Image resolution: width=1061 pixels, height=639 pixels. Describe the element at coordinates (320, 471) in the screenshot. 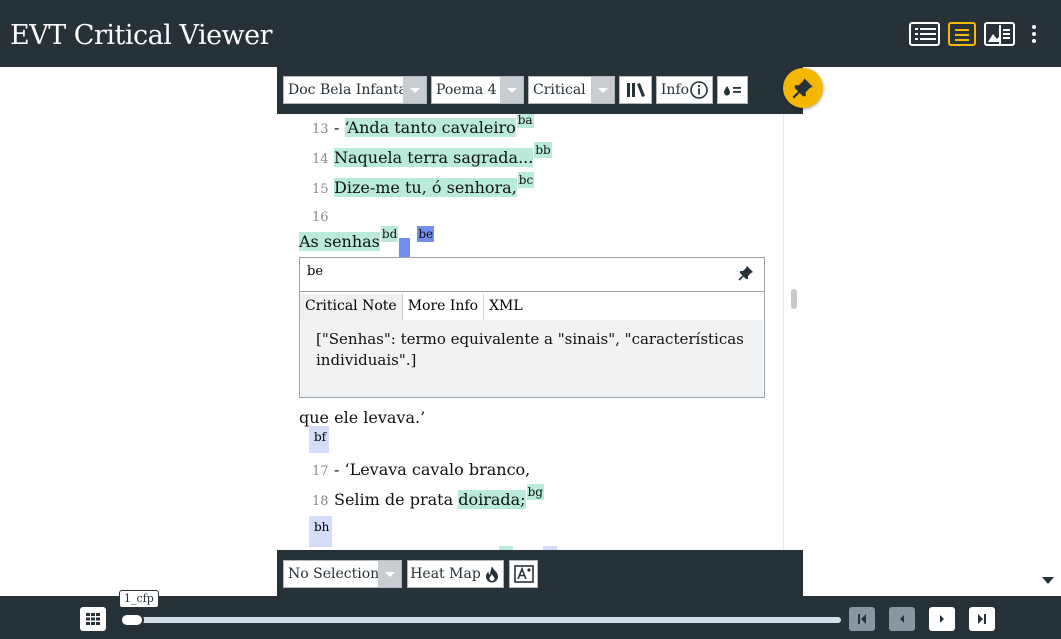

I see `line-number: 17` at that location.